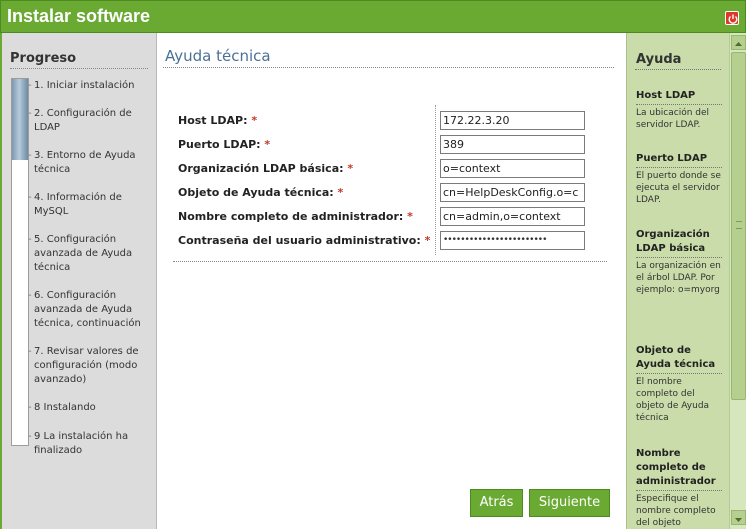  Describe the element at coordinates (659, 59) in the screenshot. I see `help-heading: Ayuda` at that location.